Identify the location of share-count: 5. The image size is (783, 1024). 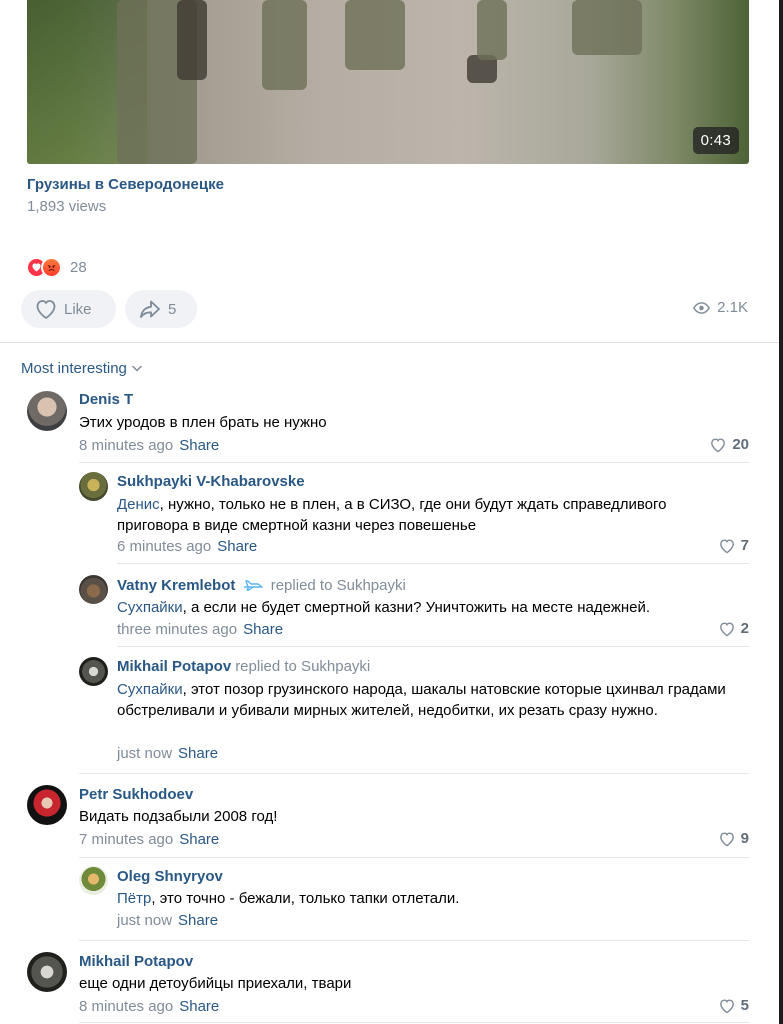
(172, 309).